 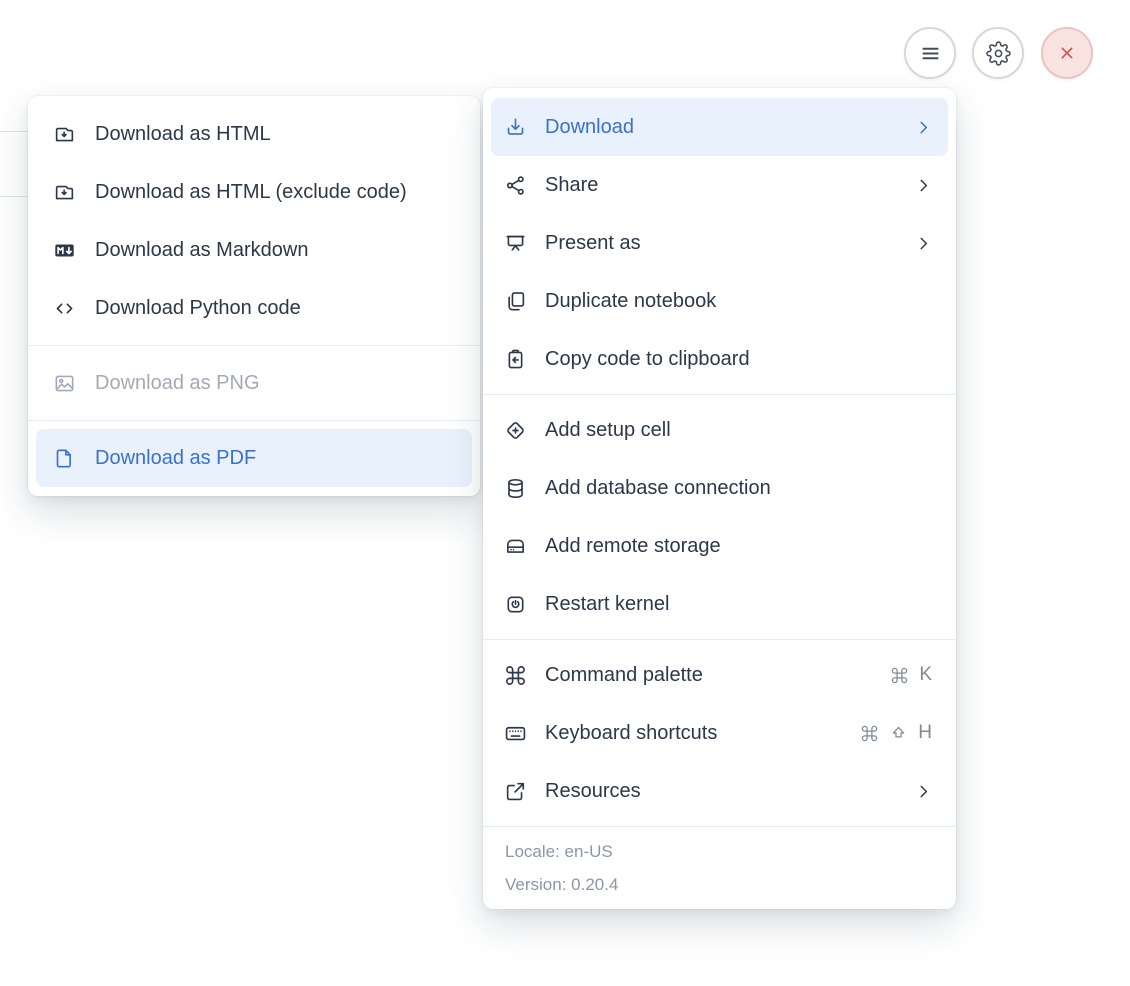 I want to click on command-icon, so click(x=515, y=675).